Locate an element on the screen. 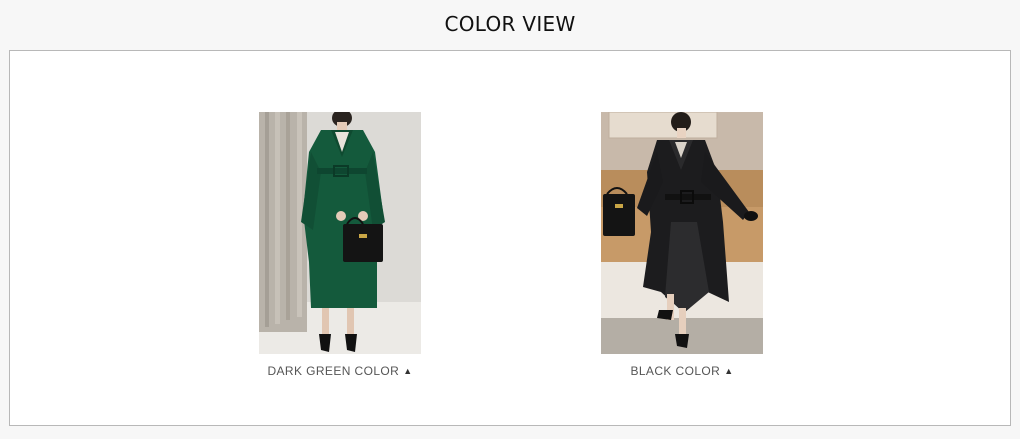 This screenshot has width=1020, height=439. dark-green-color-caption: DARK GREEN COLOR ▲ is located at coordinates (340, 371).